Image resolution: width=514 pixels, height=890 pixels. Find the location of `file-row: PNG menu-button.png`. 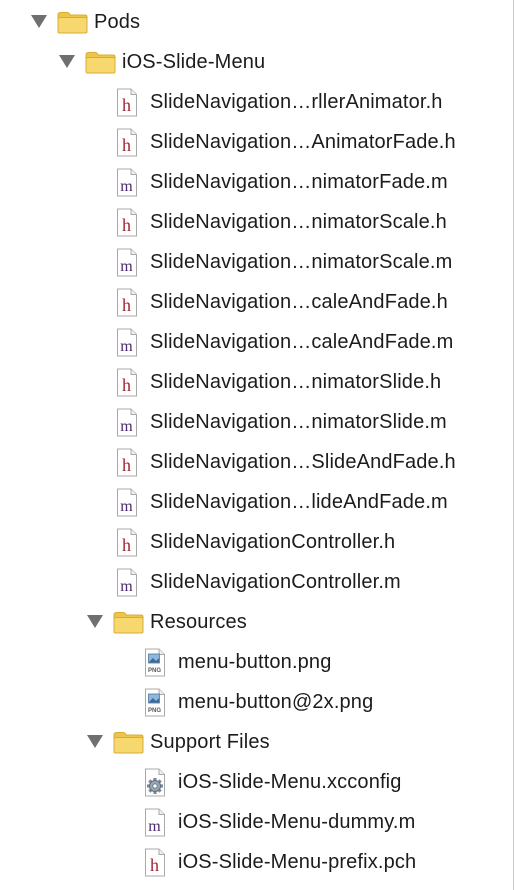

file-row: PNG menu-button.png is located at coordinates (256, 662).